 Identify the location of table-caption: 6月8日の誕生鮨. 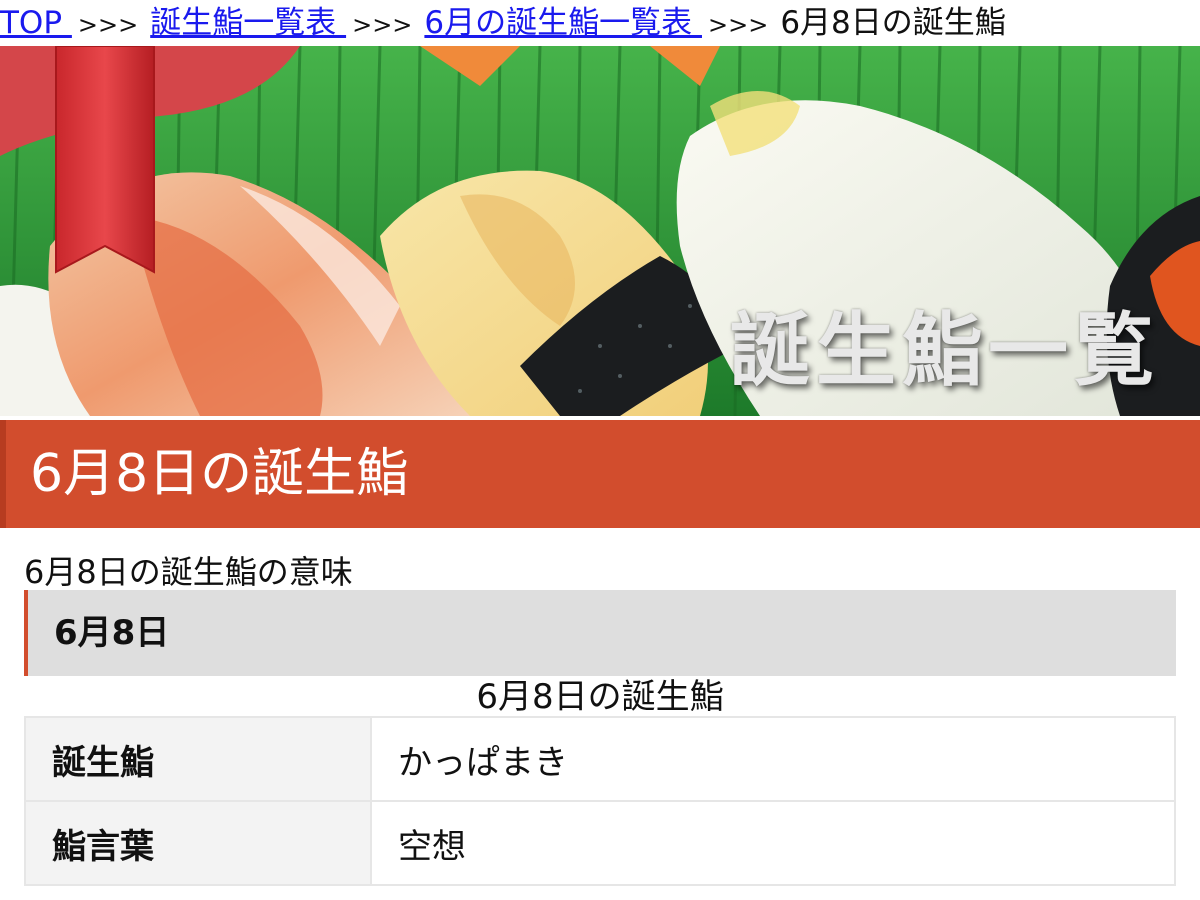
(600, 697).